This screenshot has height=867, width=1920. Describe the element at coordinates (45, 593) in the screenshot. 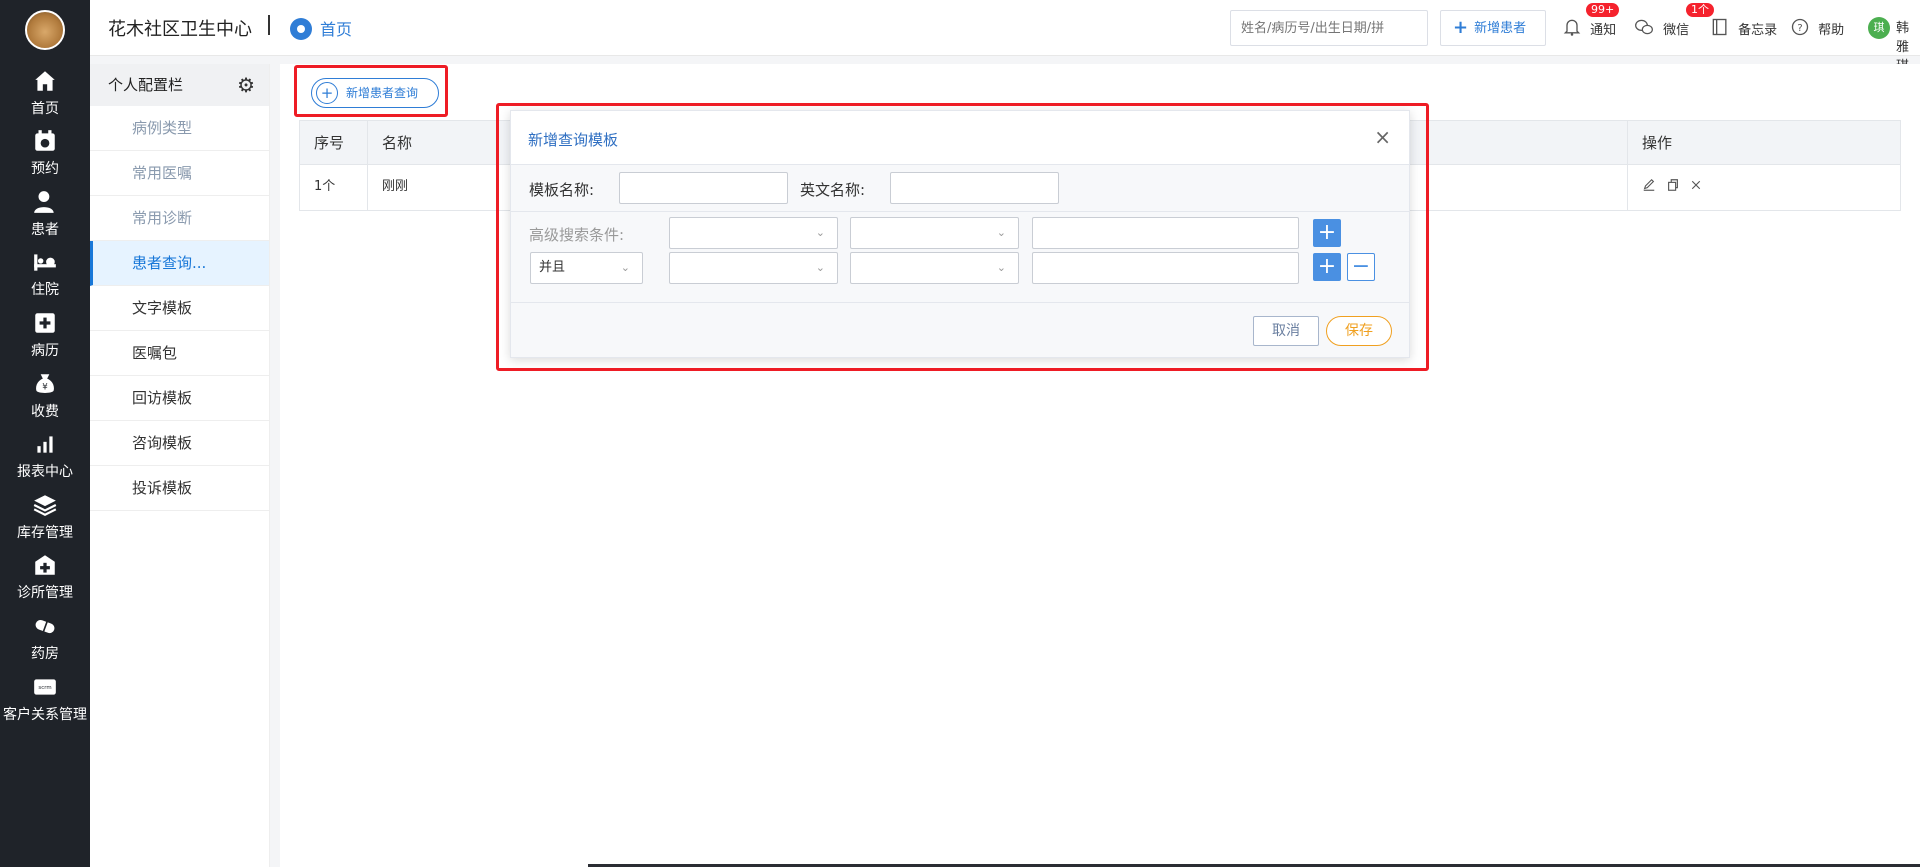

I see `rail-label: 诊所管理` at that location.